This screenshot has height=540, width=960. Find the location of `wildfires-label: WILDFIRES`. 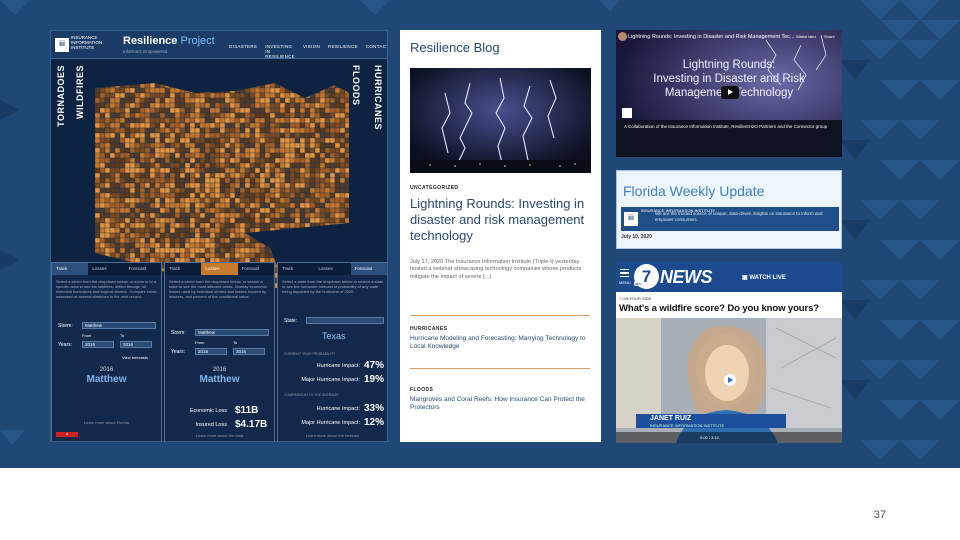

wildfires-label: WILDFIRES is located at coordinates (80, 92).